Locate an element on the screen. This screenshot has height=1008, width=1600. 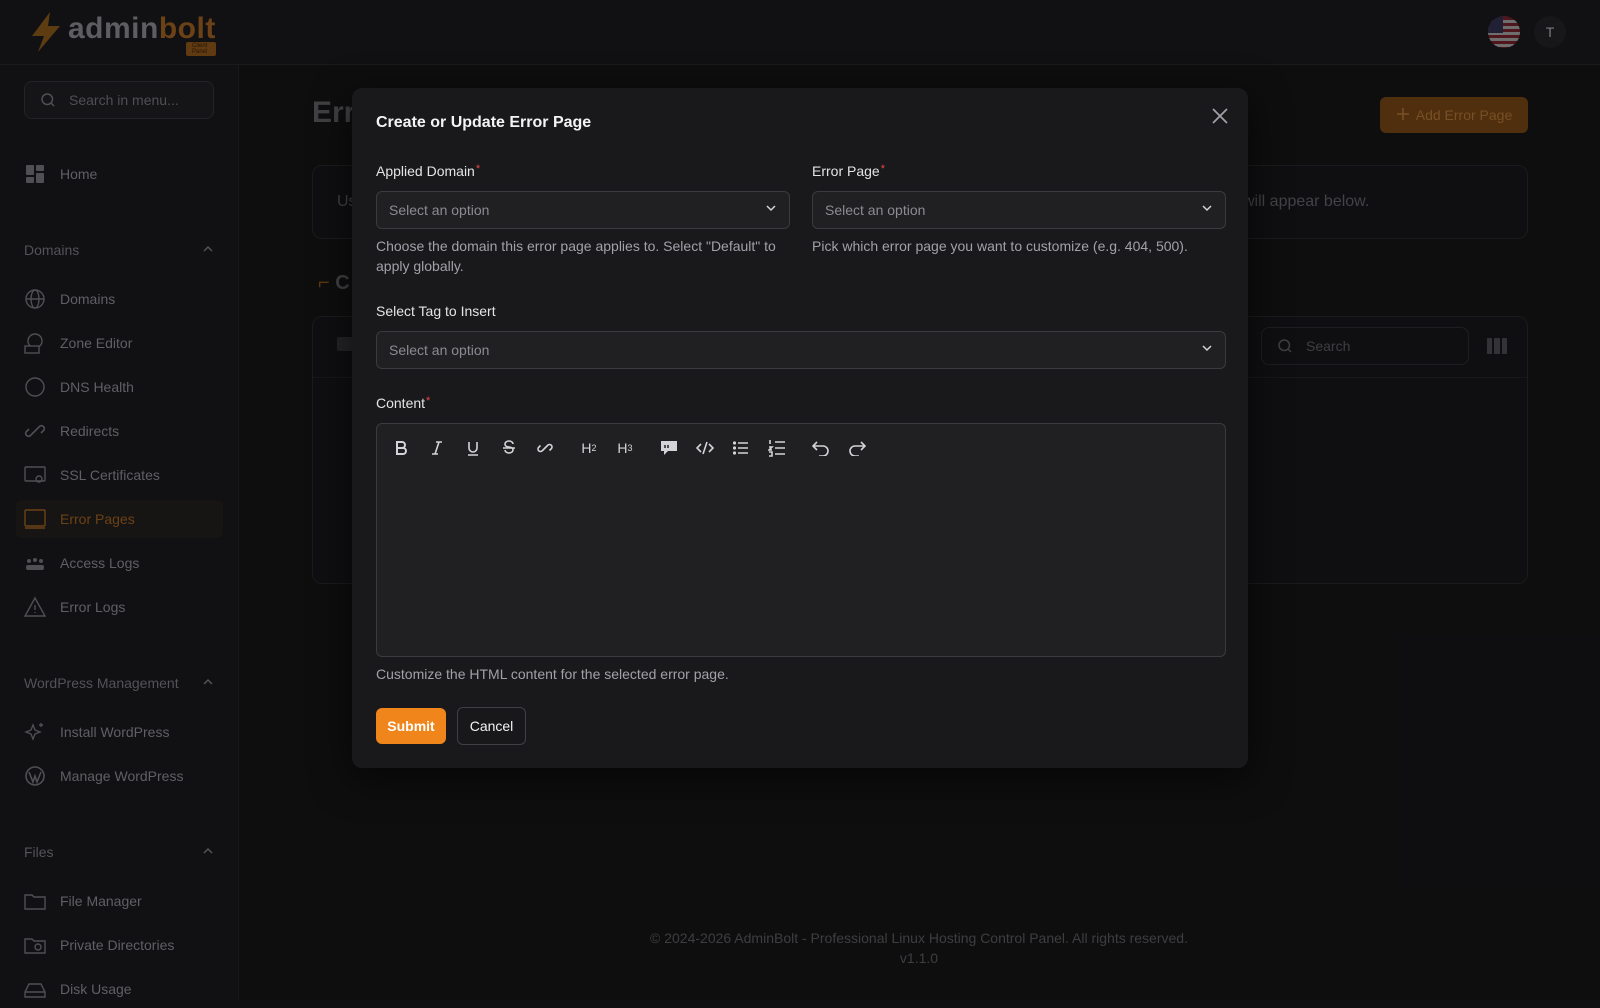
submit-button: Submit is located at coordinates (411, 726).